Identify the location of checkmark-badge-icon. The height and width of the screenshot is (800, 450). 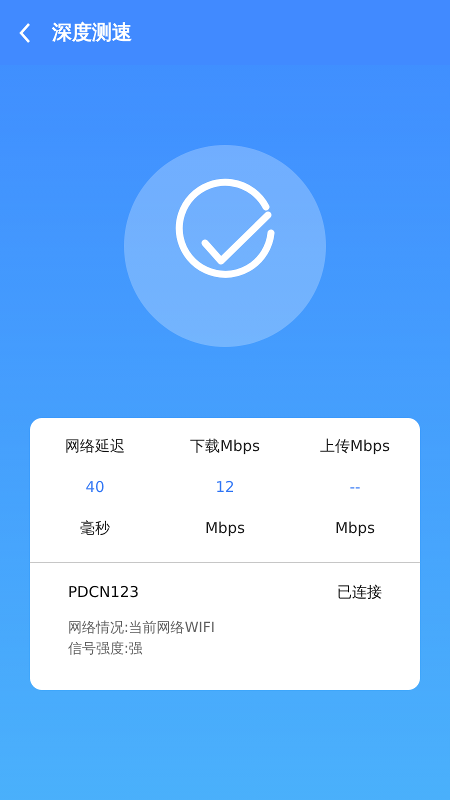
(225, 246).